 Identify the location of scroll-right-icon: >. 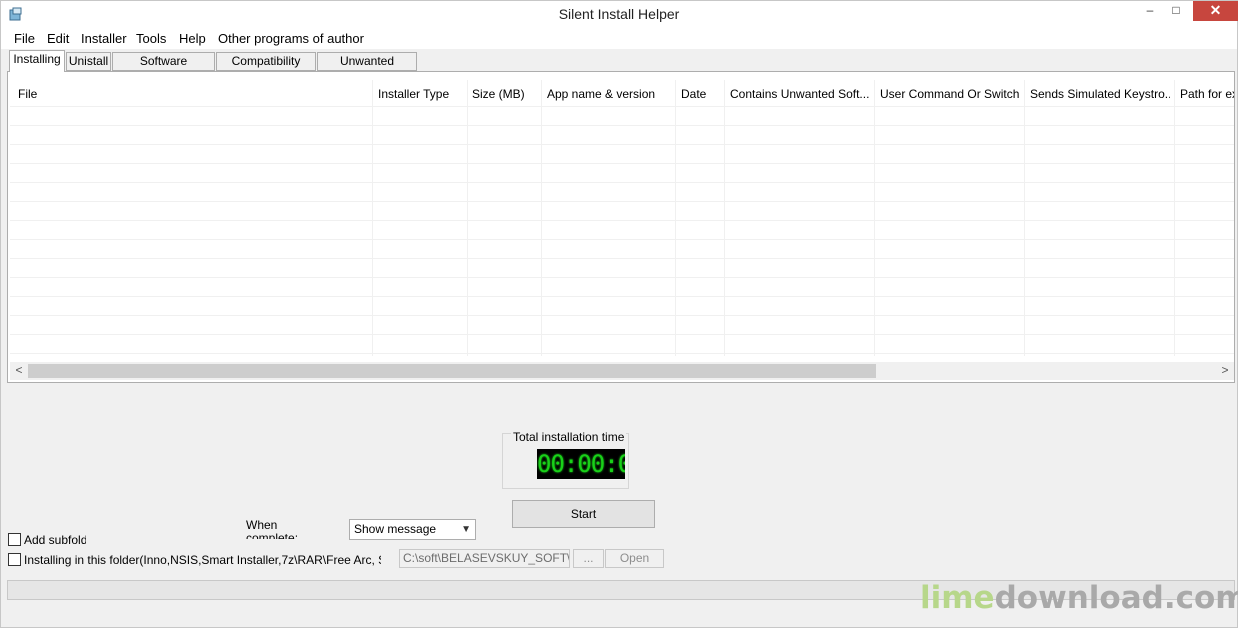
(1225, 371).